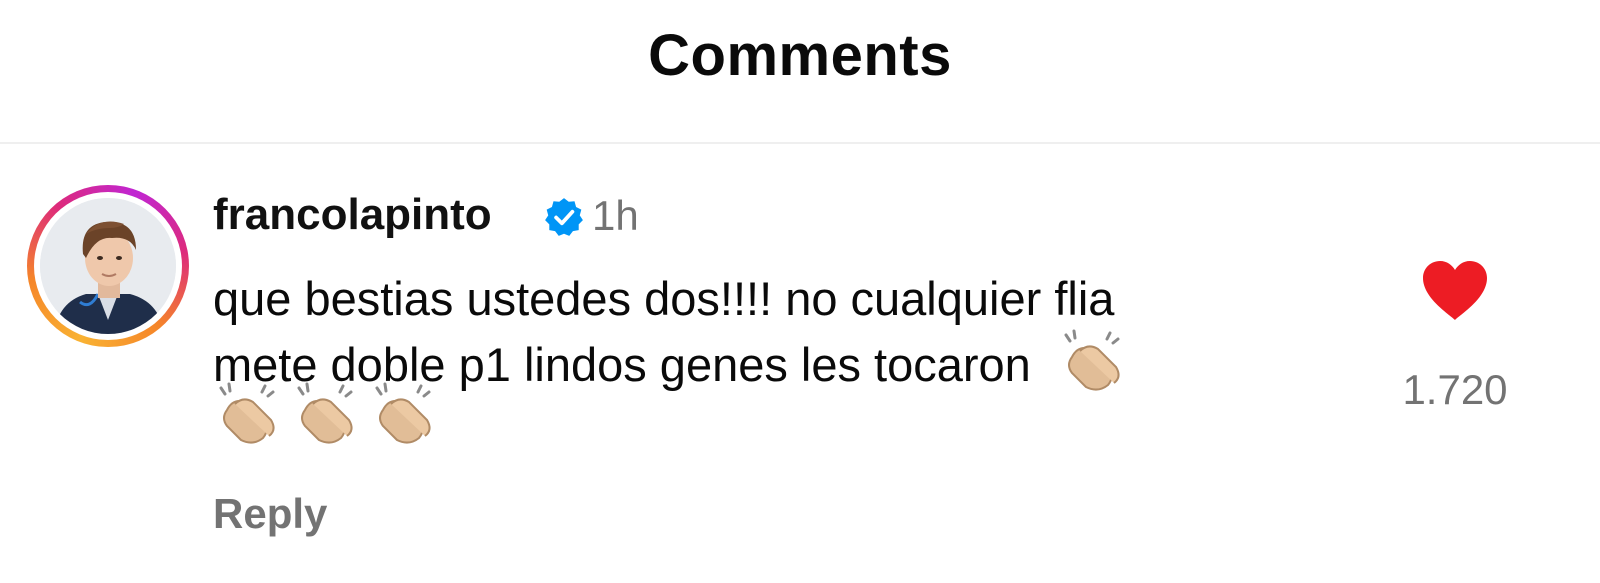  Describe the element at coordinates (1455, 389) in the screenshot. I see `like-count: 1.720` at that location.